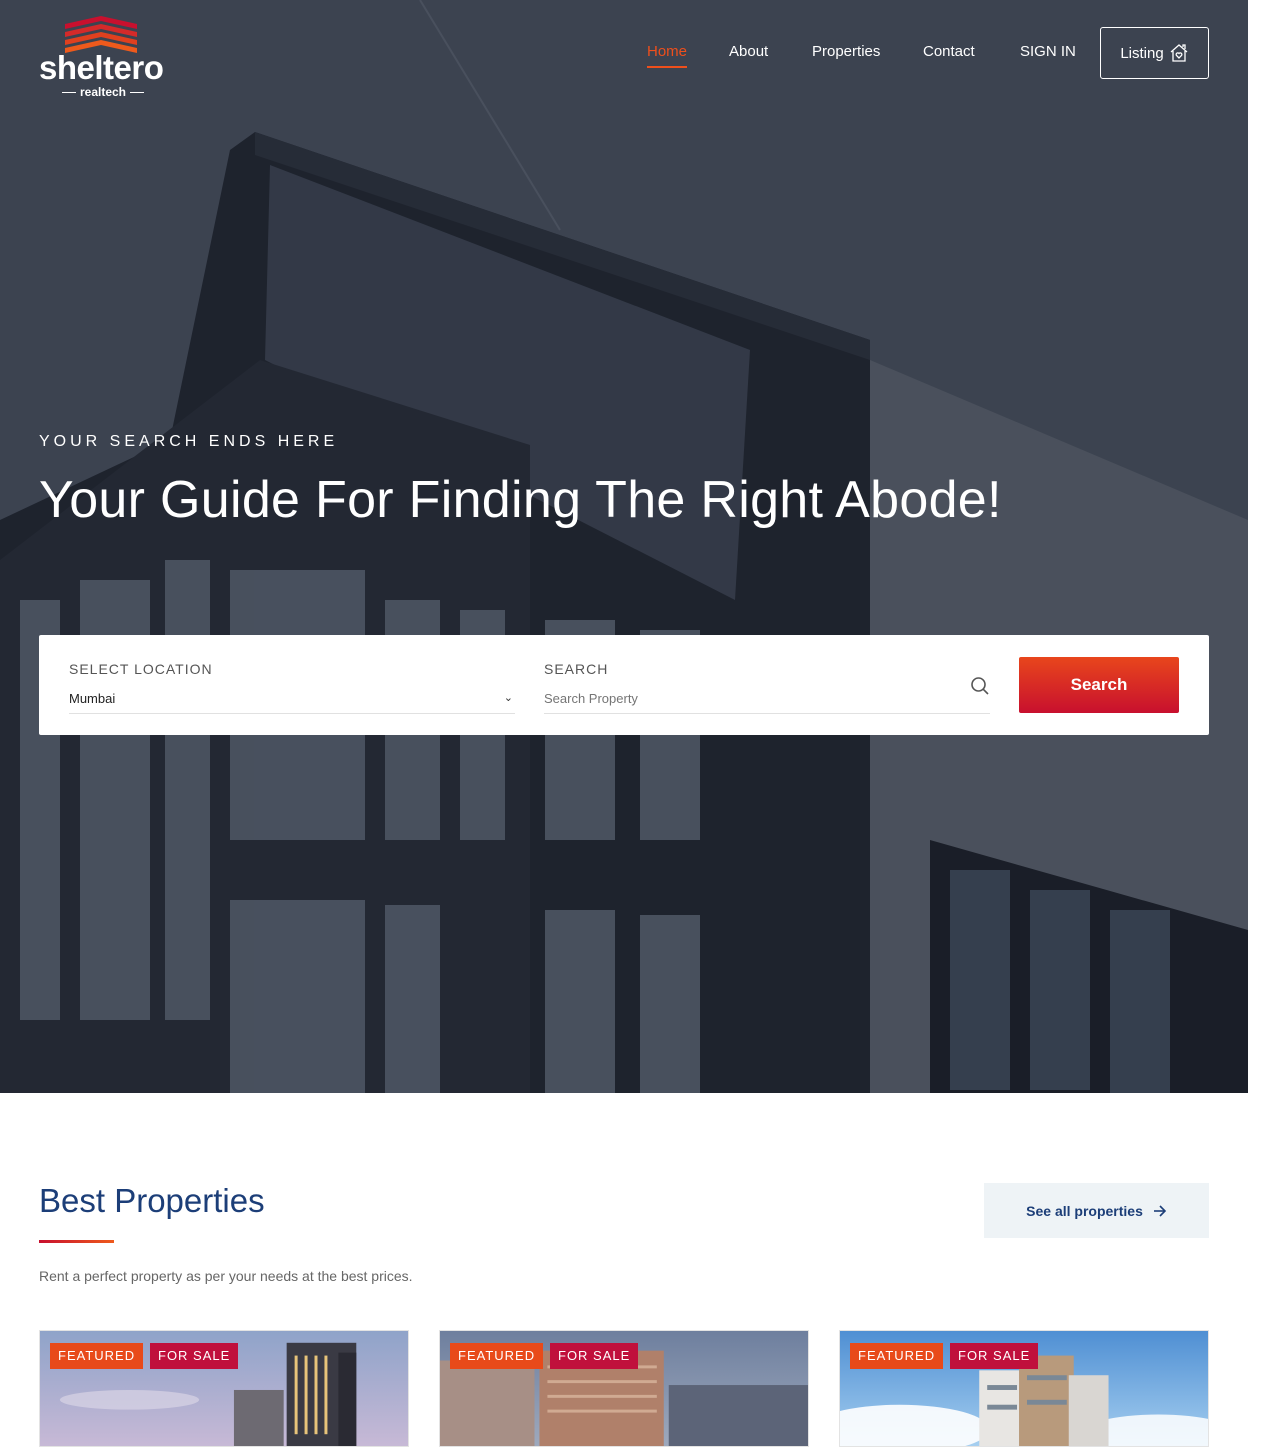 Image resolution: width=1280 pixels, height=1447 pixels. What do you see at coordinates (141, 669) in the screenshot?
I see `location-label: SELECT LOCATION` at bounding box center [141, 669].